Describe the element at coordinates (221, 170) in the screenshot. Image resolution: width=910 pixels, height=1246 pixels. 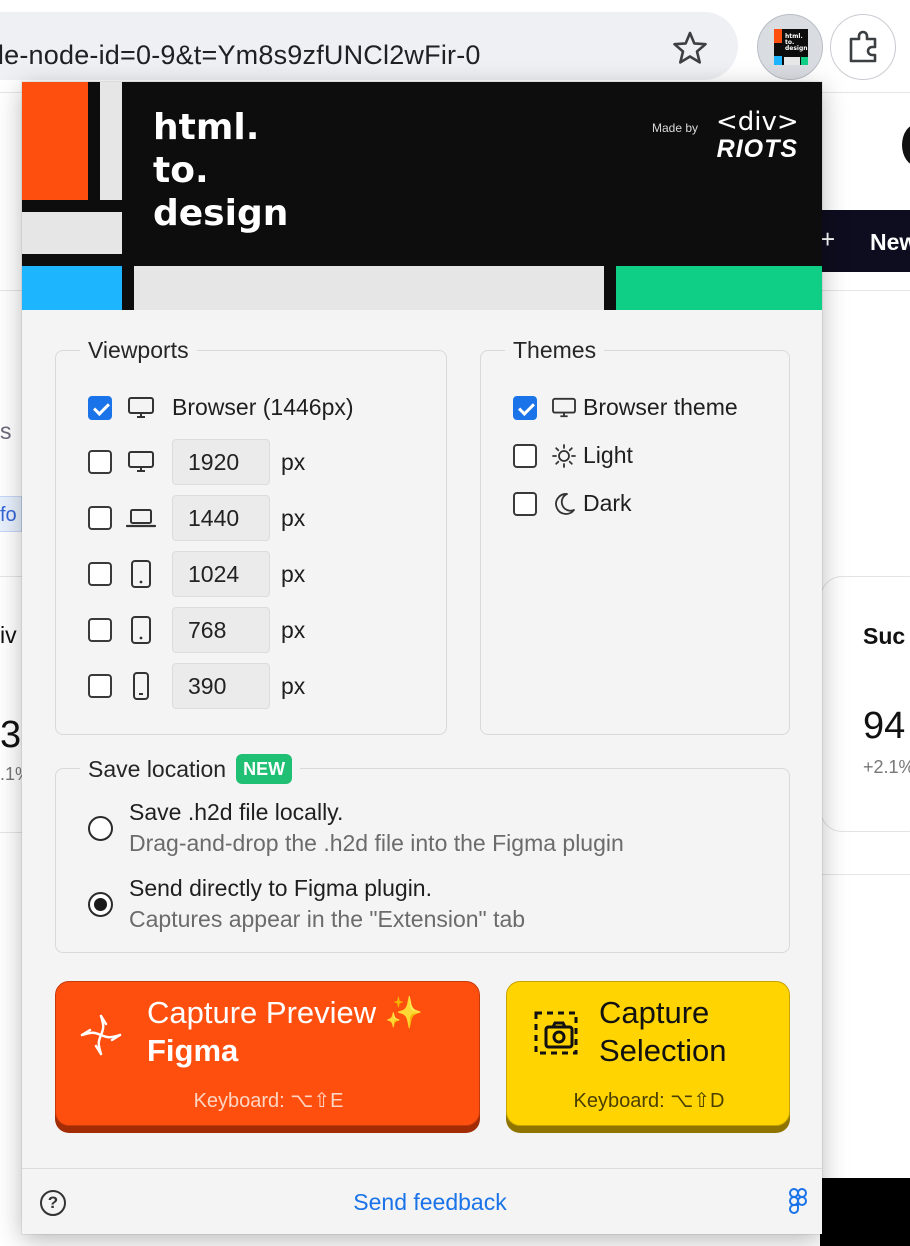
I see `html-to-design-logo: html. to. design` at that location.